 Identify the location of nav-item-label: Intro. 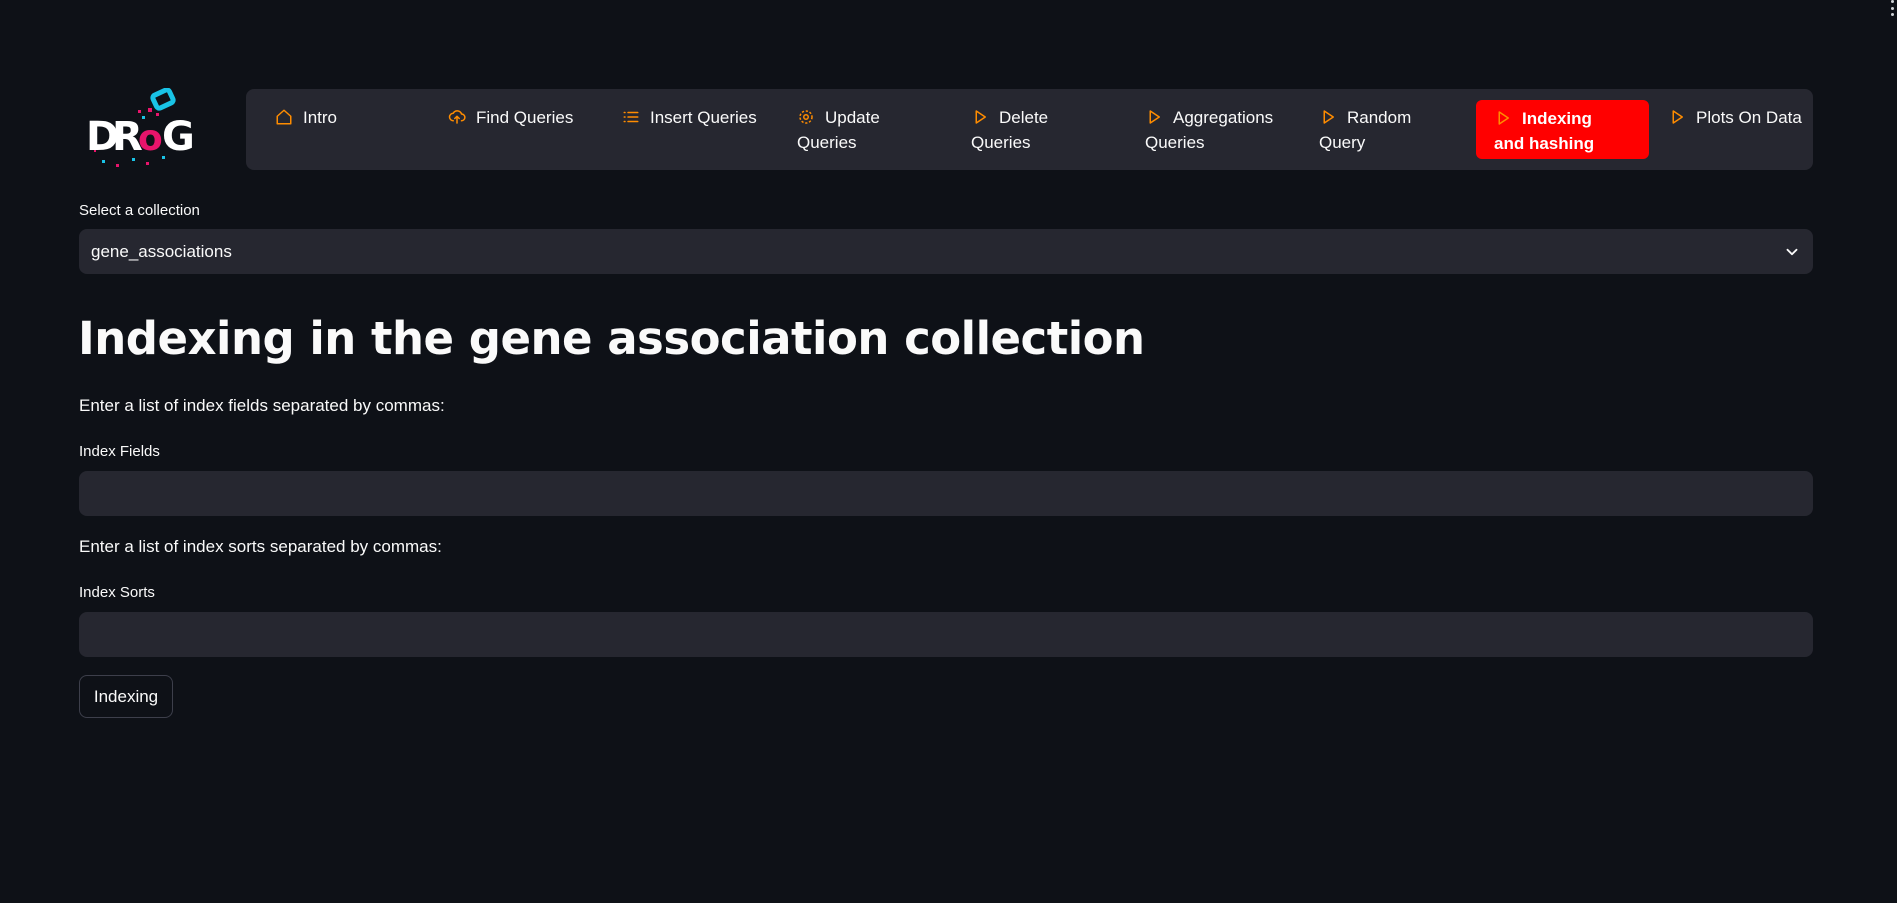
(320, 117).